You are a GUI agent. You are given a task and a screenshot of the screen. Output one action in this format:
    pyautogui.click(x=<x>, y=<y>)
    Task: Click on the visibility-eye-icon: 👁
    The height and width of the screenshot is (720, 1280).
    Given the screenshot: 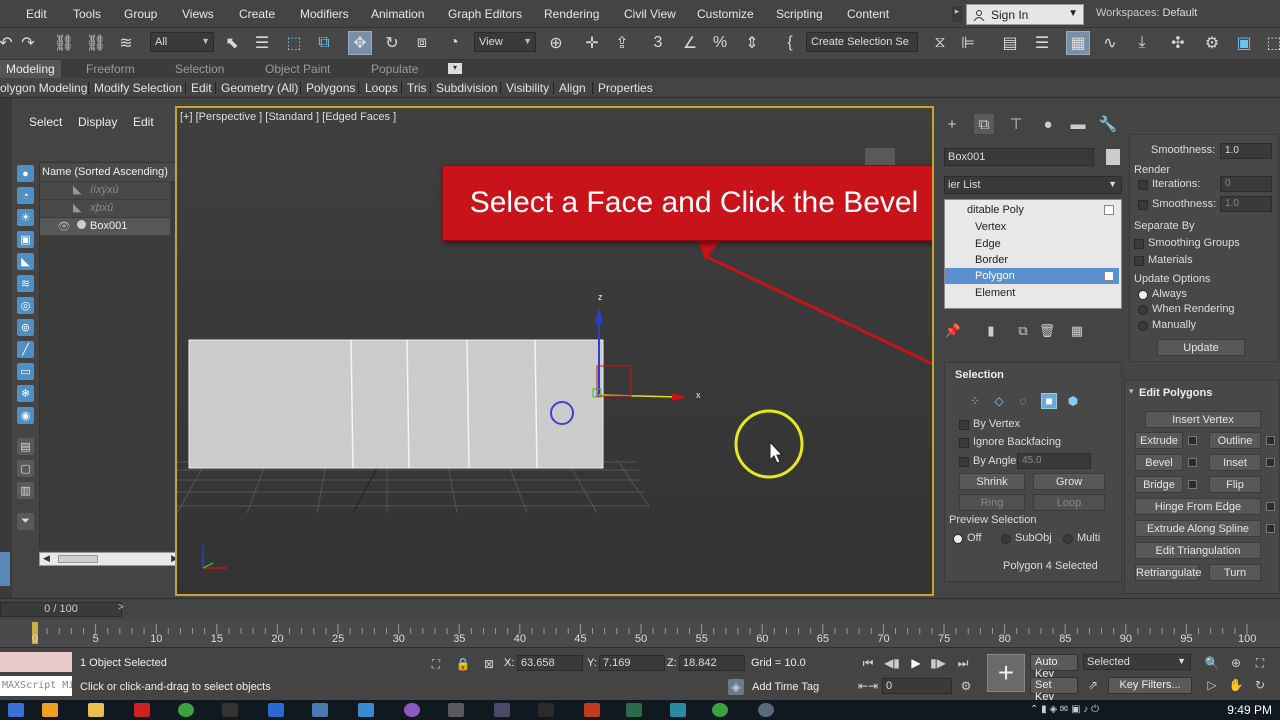 What is the action you would take?
    pyautogui.click(x=64, y=226)
    